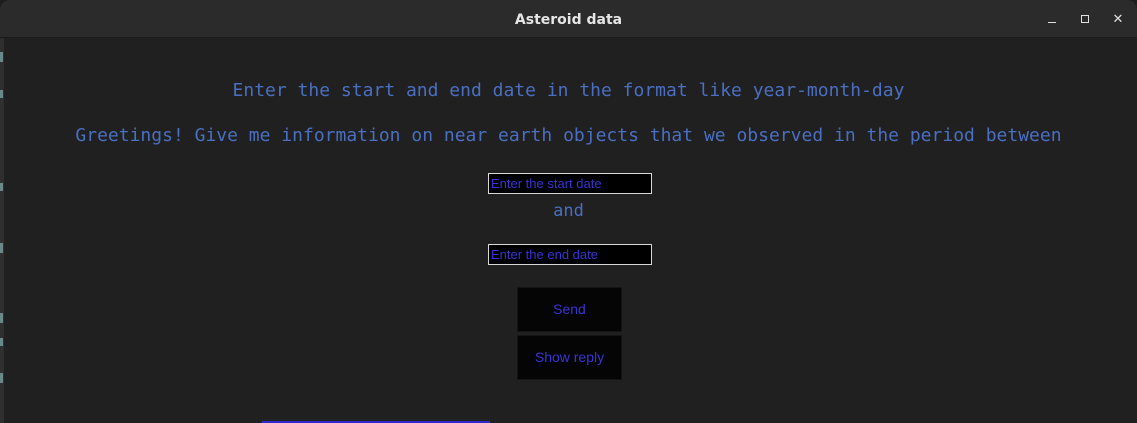 This screenshot has height=423, width=1137. Describe the element at coordinates (1052, 19) in the screenshot. I see `minimize-button` at that location.